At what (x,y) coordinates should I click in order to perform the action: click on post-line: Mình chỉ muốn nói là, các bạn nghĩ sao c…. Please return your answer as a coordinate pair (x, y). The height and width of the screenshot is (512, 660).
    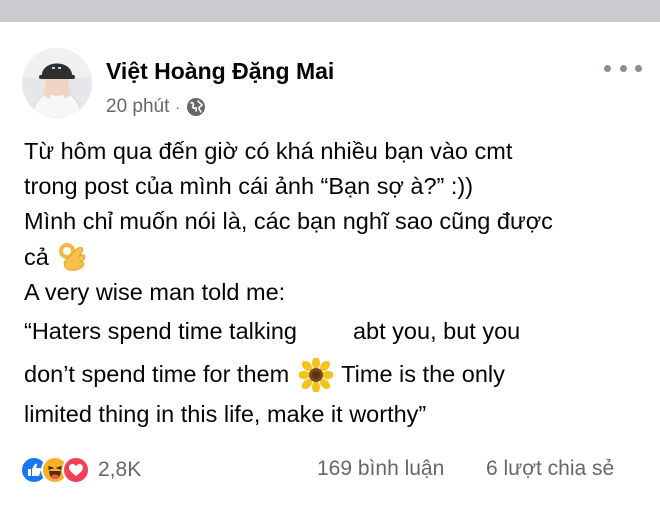
    Looking at the image, I should click on (334, 221).